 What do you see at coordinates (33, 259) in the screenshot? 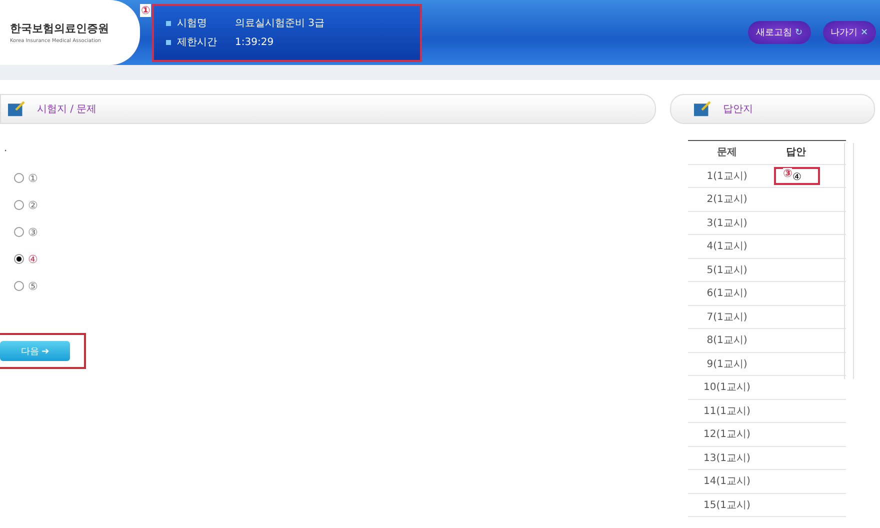
I see `option-label: ④` at bounding box center [33, 259].